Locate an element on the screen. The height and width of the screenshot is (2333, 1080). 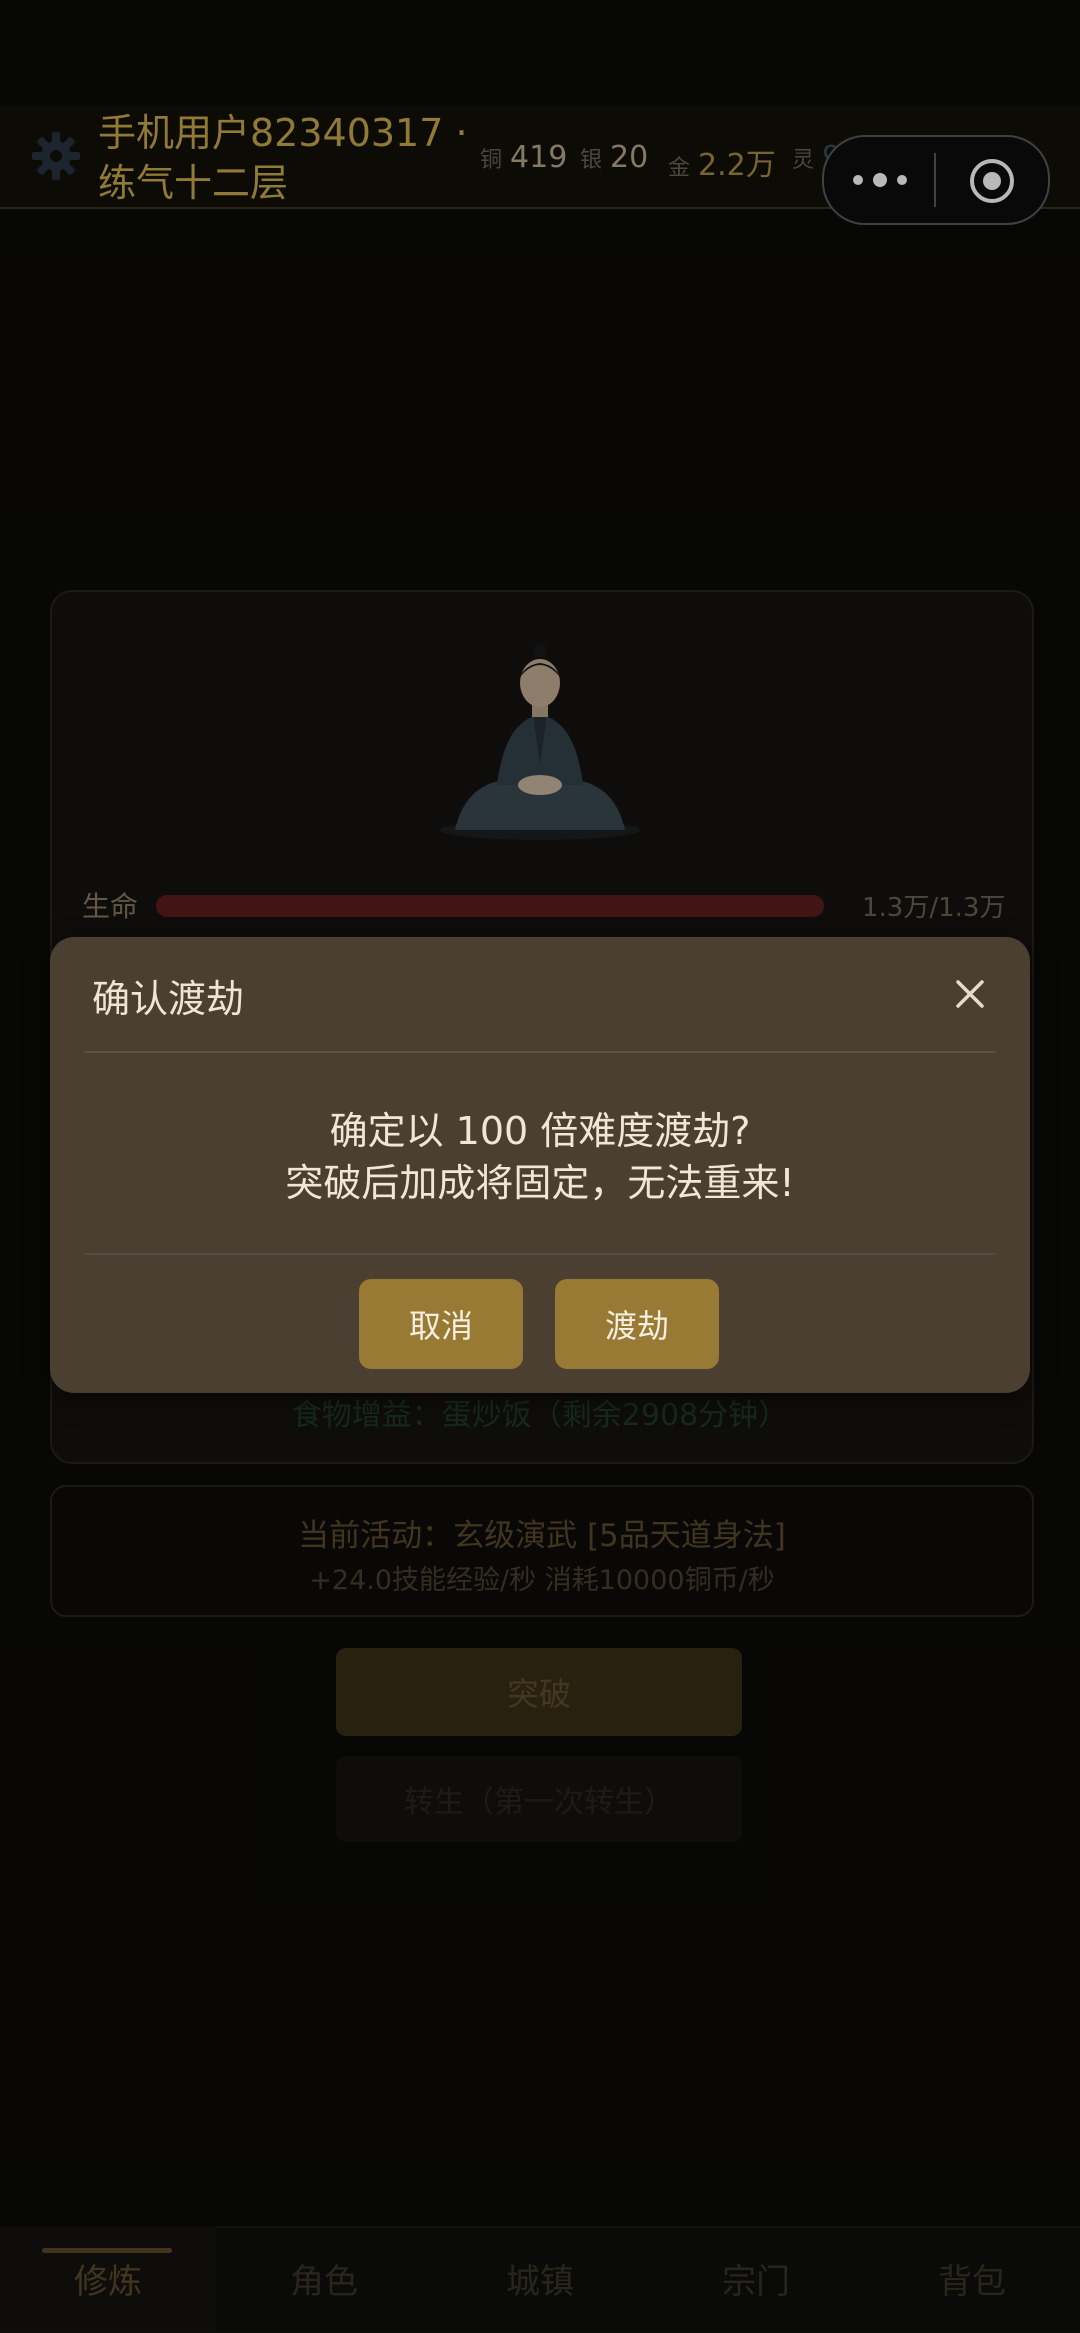
dialog-message-line2: 突破后加成将固定，无法重来! is located at coordinates (540, 1183).